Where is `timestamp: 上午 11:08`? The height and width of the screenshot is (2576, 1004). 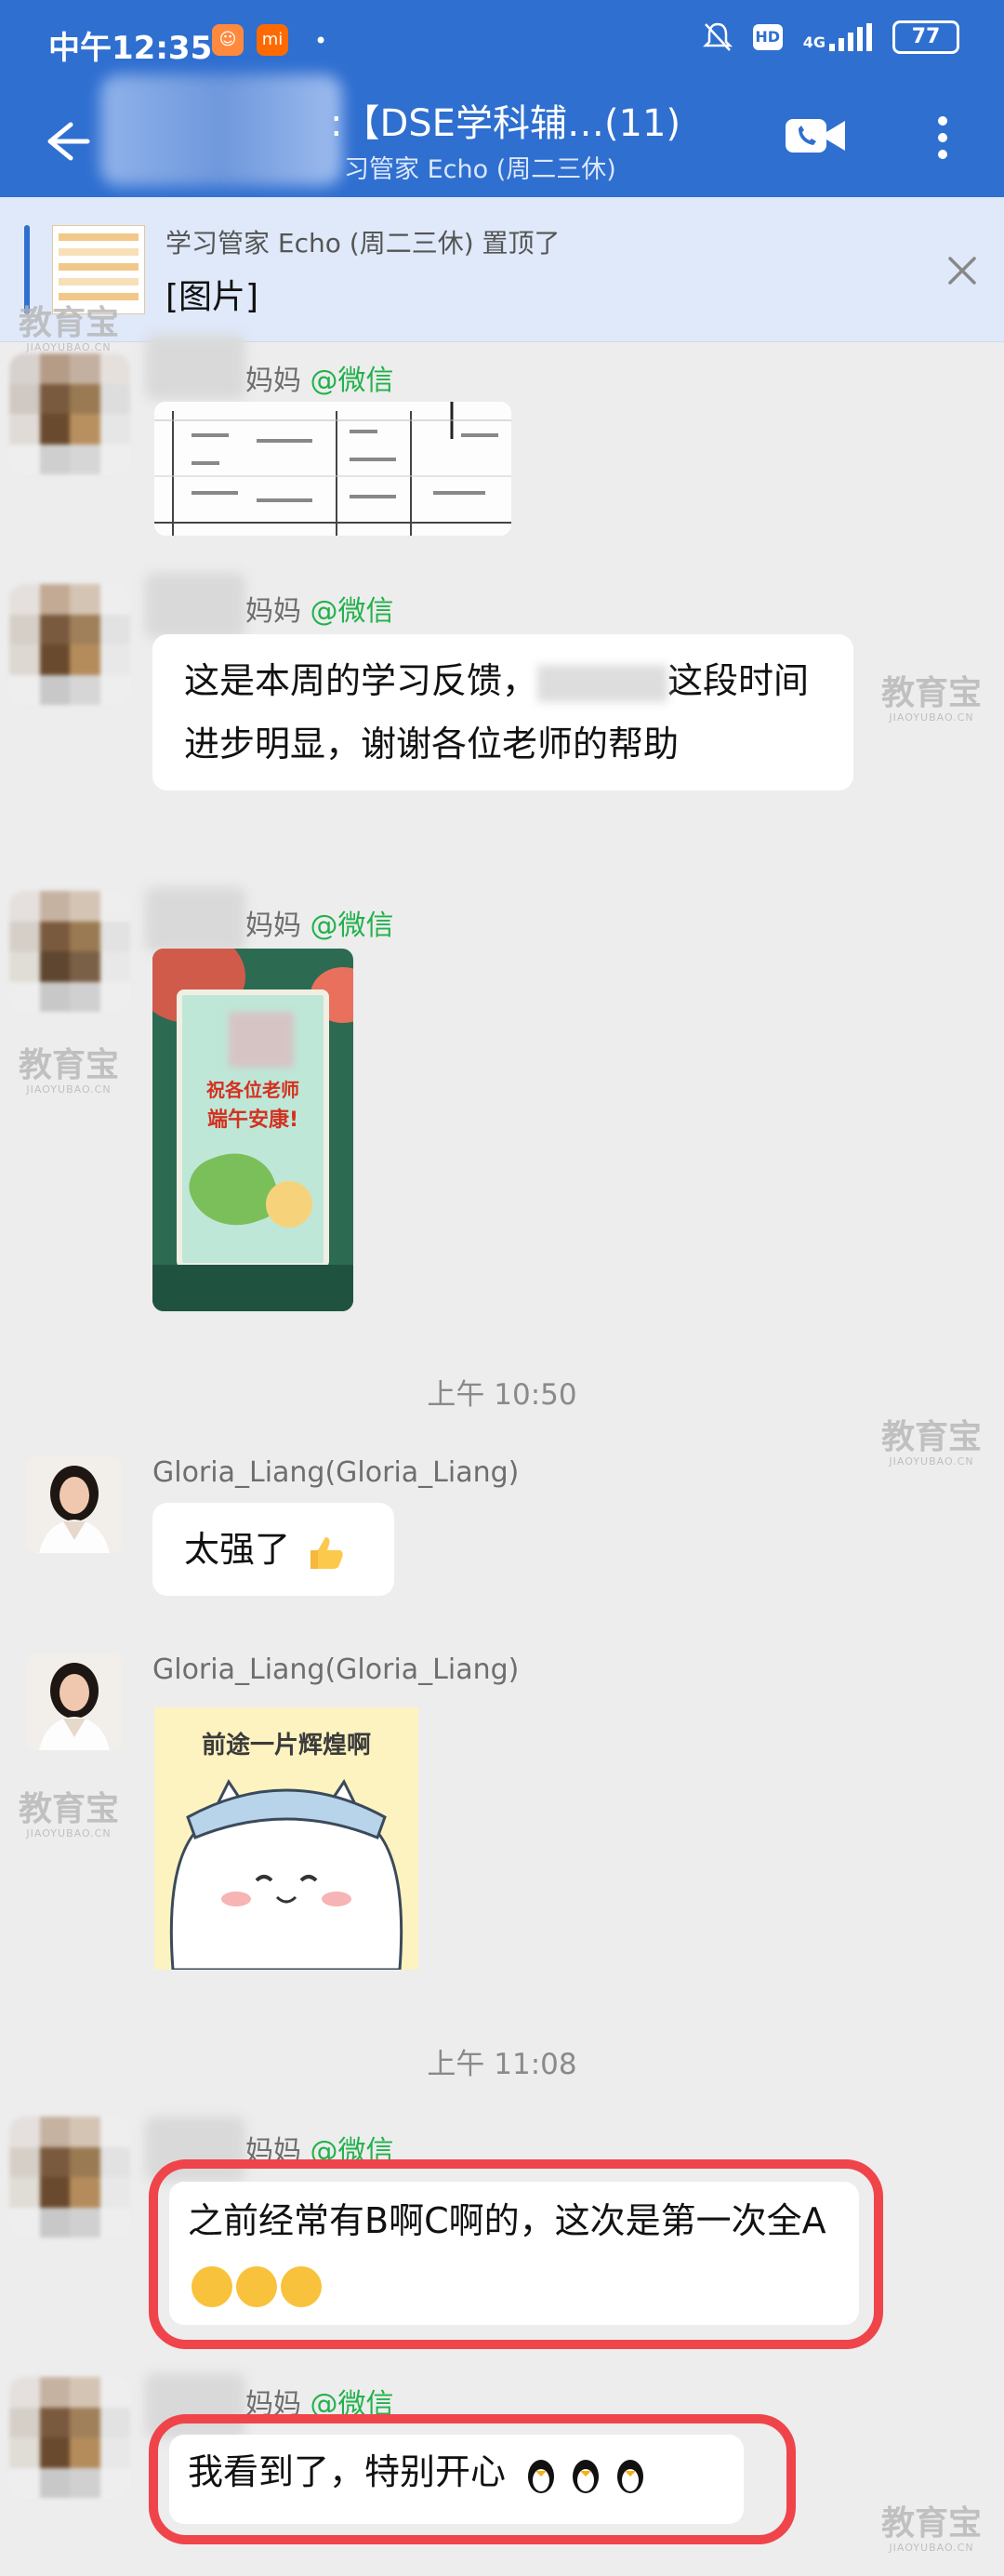 timestamp: 上午 11:08 is located at coordinates (502, 2064).